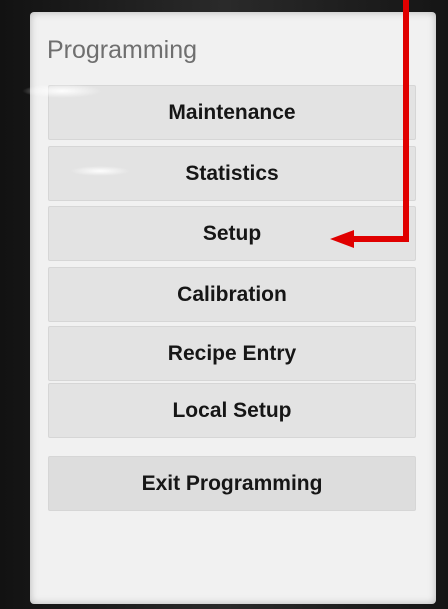  I want to click on annotation-arrow-head-icon, so click(342, 239).